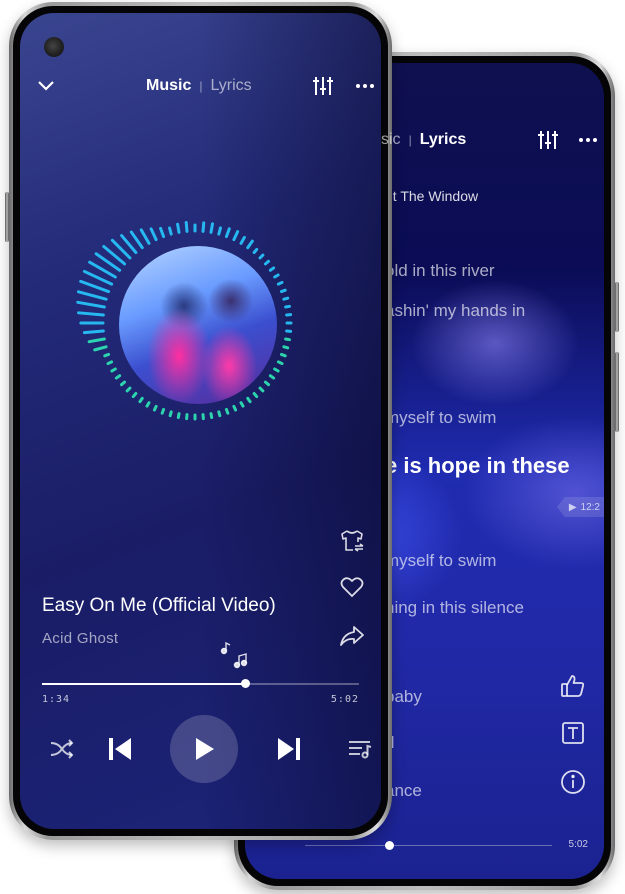 The width and height of the screenshot is (625, 894). Describe the element at coordinates (62, 749) in the screenshot. I see `shuffle-icon` at that location.